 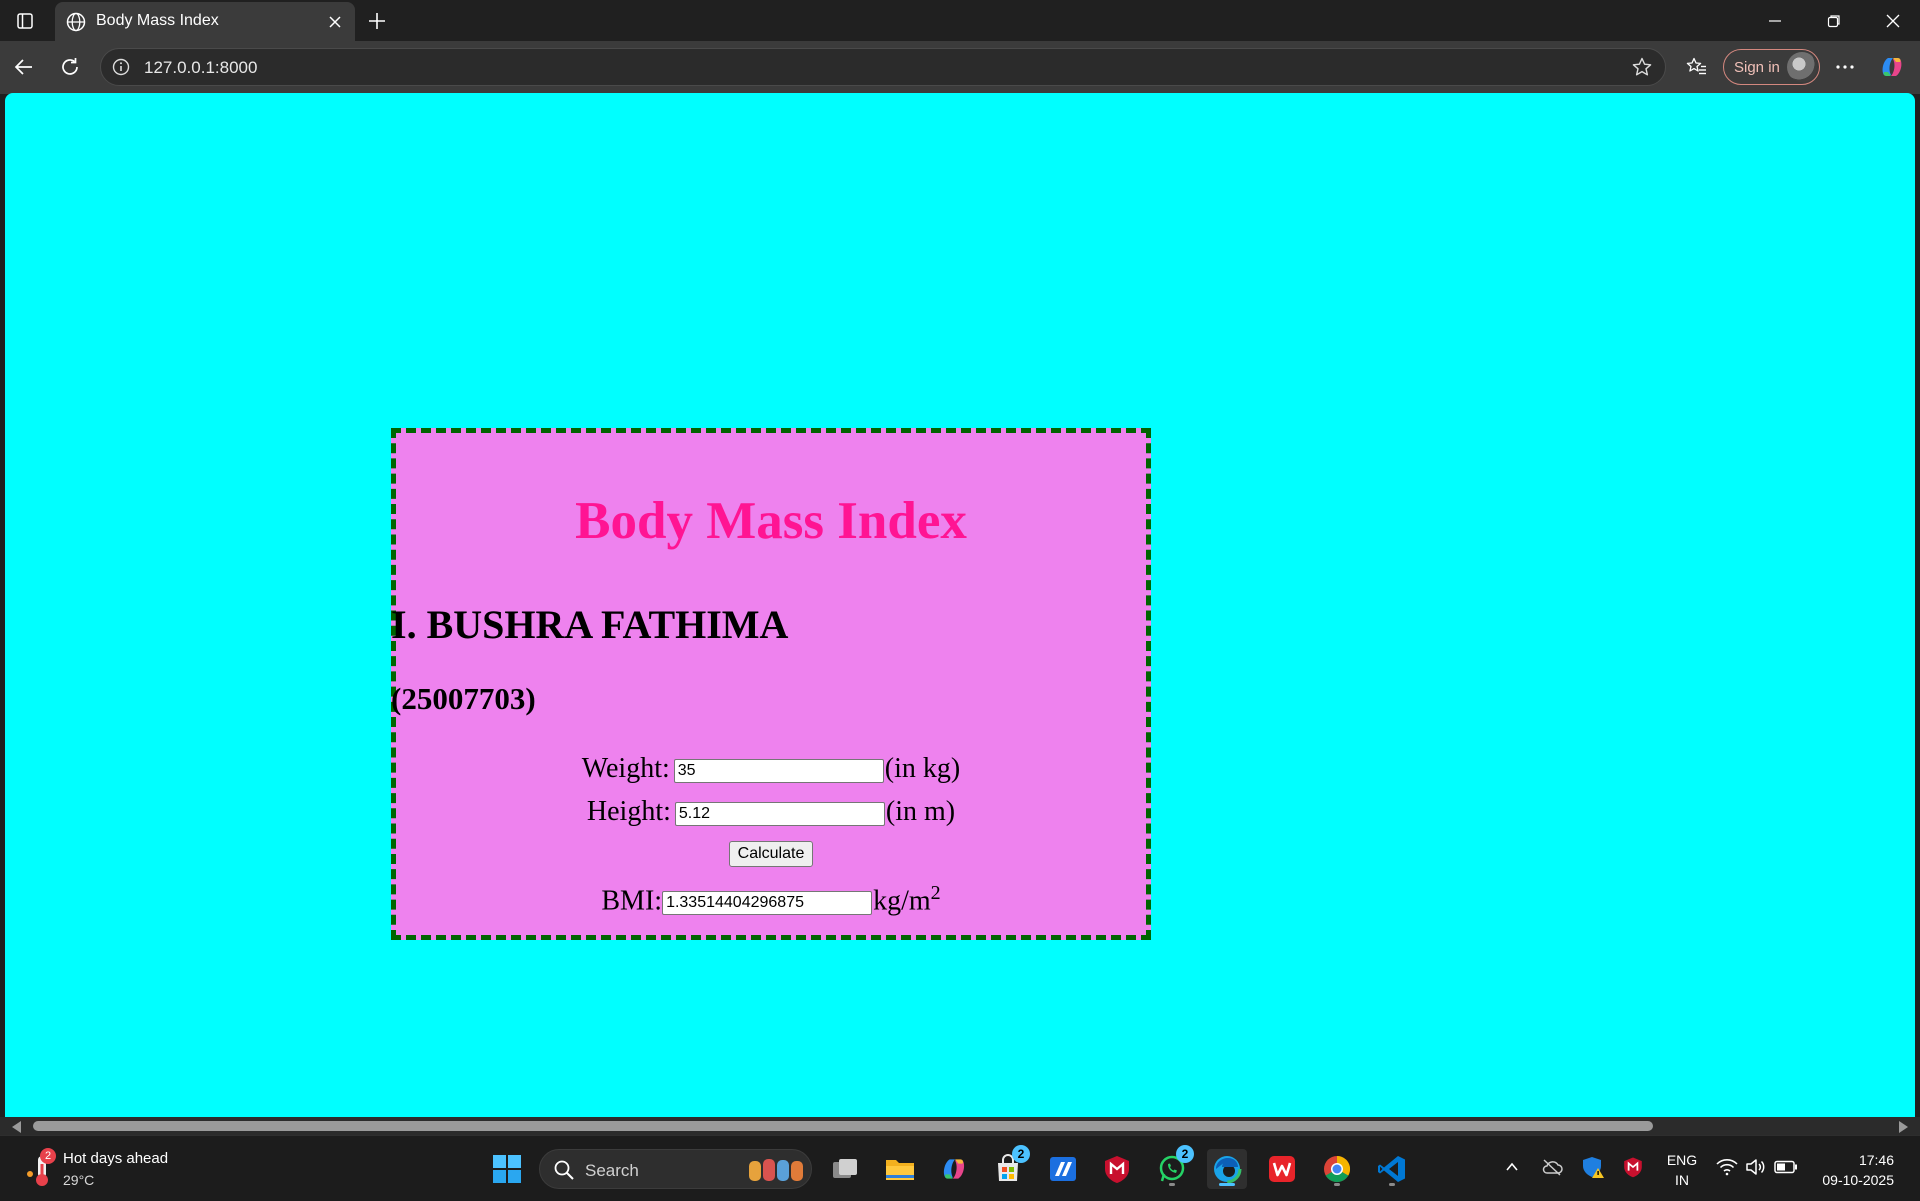 What do you see at coordinates (48, 1156) in the screenshot?
I see `weather-badge: 2` at bounding box center [48, 1156].